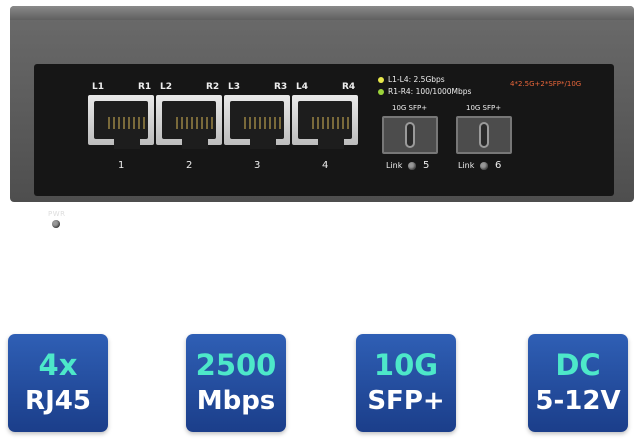 The height and width of the screenshot is (445, 640). What do you see at coordinates (484, 166) in the screenshot?
I see `sfp-6-link-led-icon` at bounding box center [484, 166].